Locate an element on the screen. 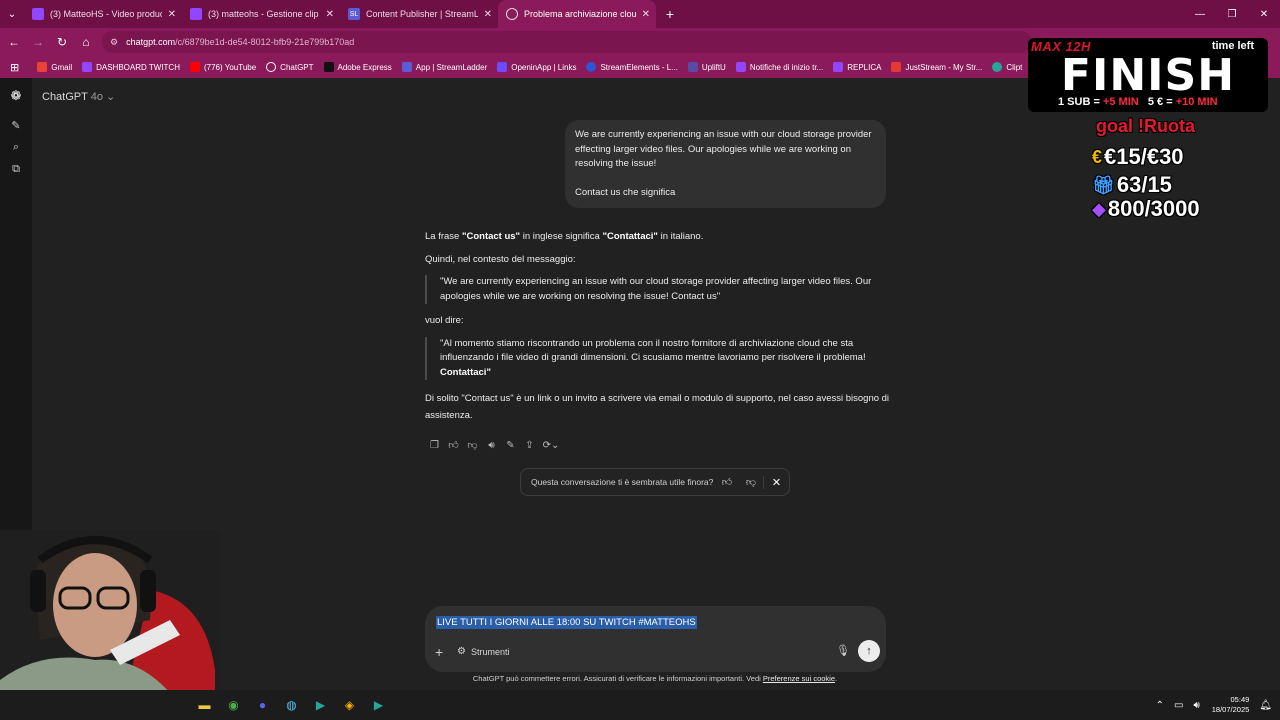 The height and width of the screenshot is (720, 1280). tab-content-publisher: SL Content Publisher | StreamLadder ✕ is located at coordinates (419, 14).